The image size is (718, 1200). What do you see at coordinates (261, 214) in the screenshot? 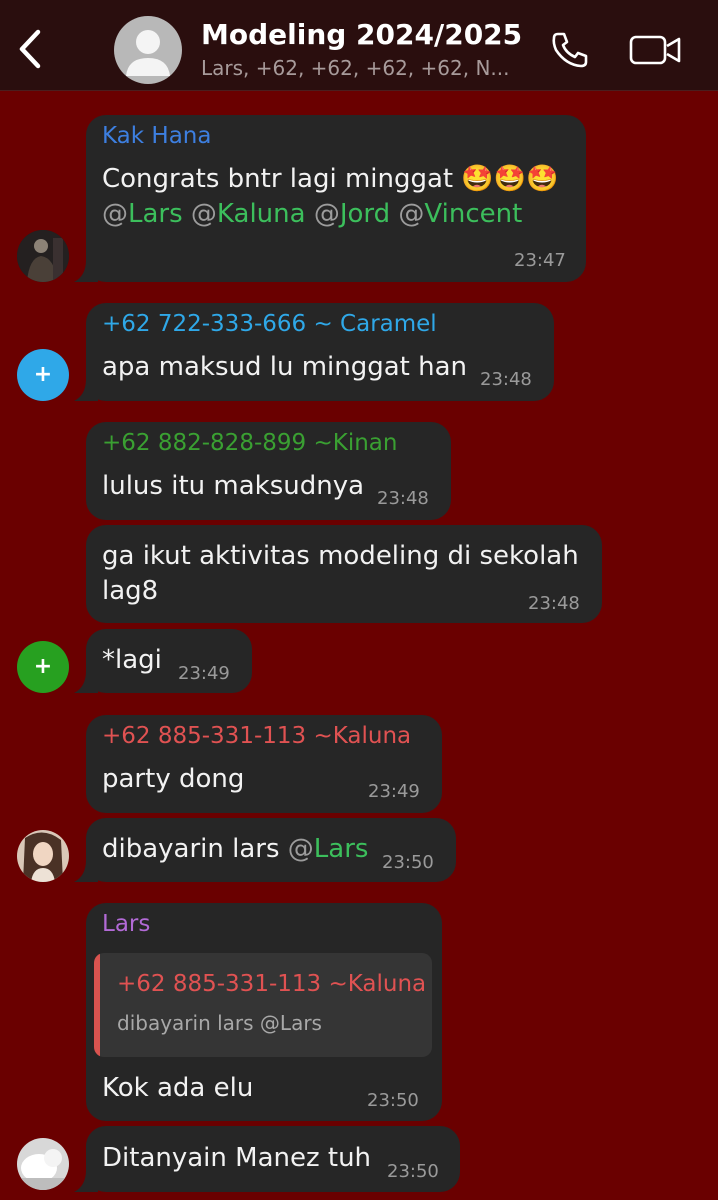
I see `mention-link: Kaluna` at bounding box center [261, 214].